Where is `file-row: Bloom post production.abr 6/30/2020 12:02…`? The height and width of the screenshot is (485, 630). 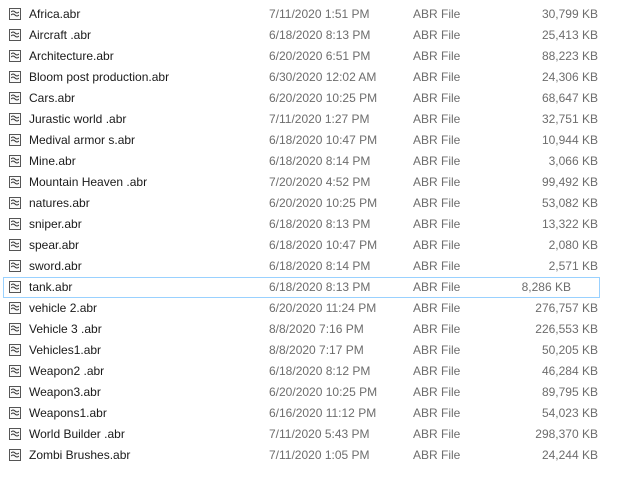
file-row: Bloom post production.abr 6/30/2020 12:02… is located at coordinates (315, 77).